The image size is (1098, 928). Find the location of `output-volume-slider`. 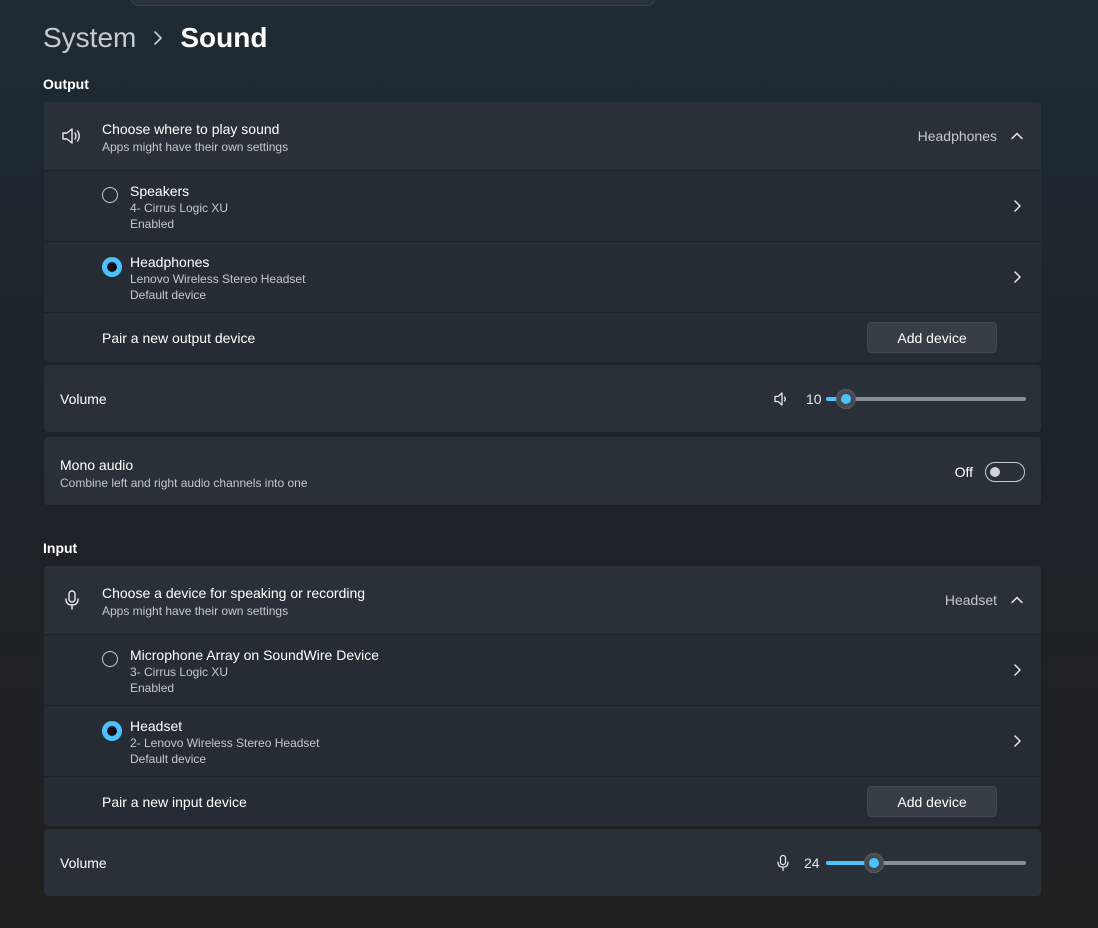

output-volume-slider is located at coordinates (926, 399).